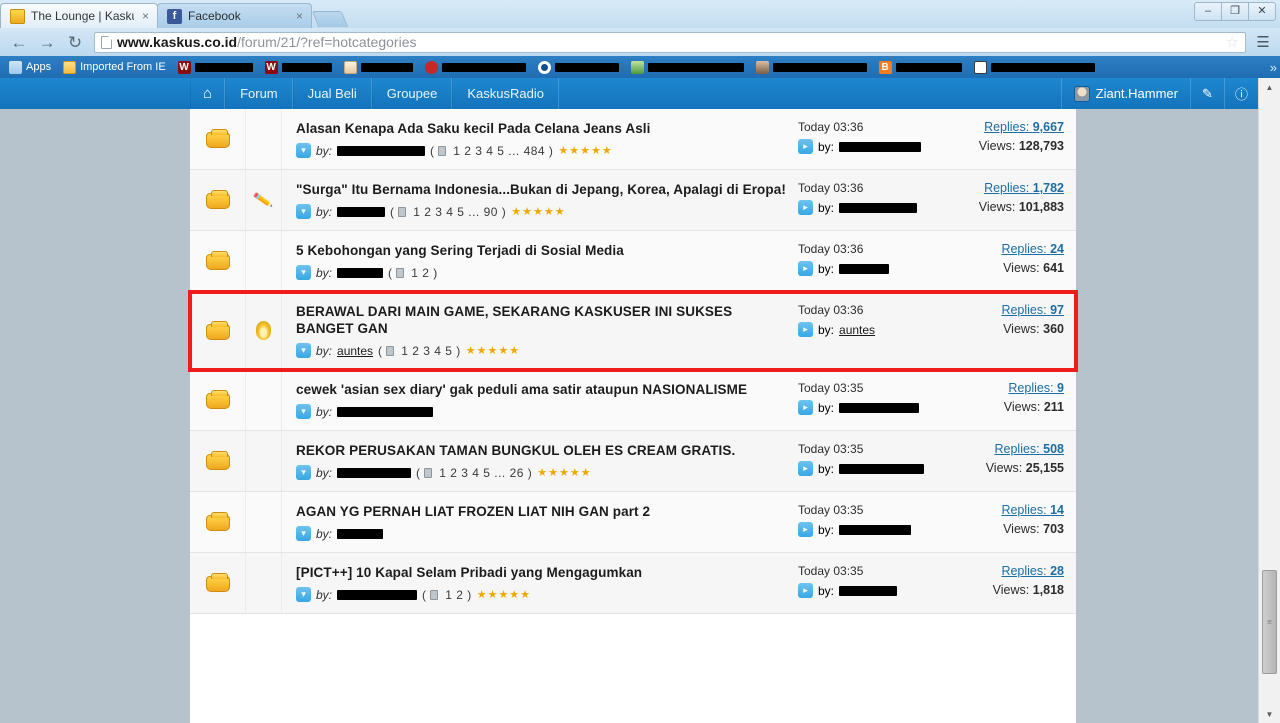 This screenshot has height=723, width=1280. Describe the element at coordinates (826, 268) in the screenshot. I see `last-post-by-label: by:` at that location.